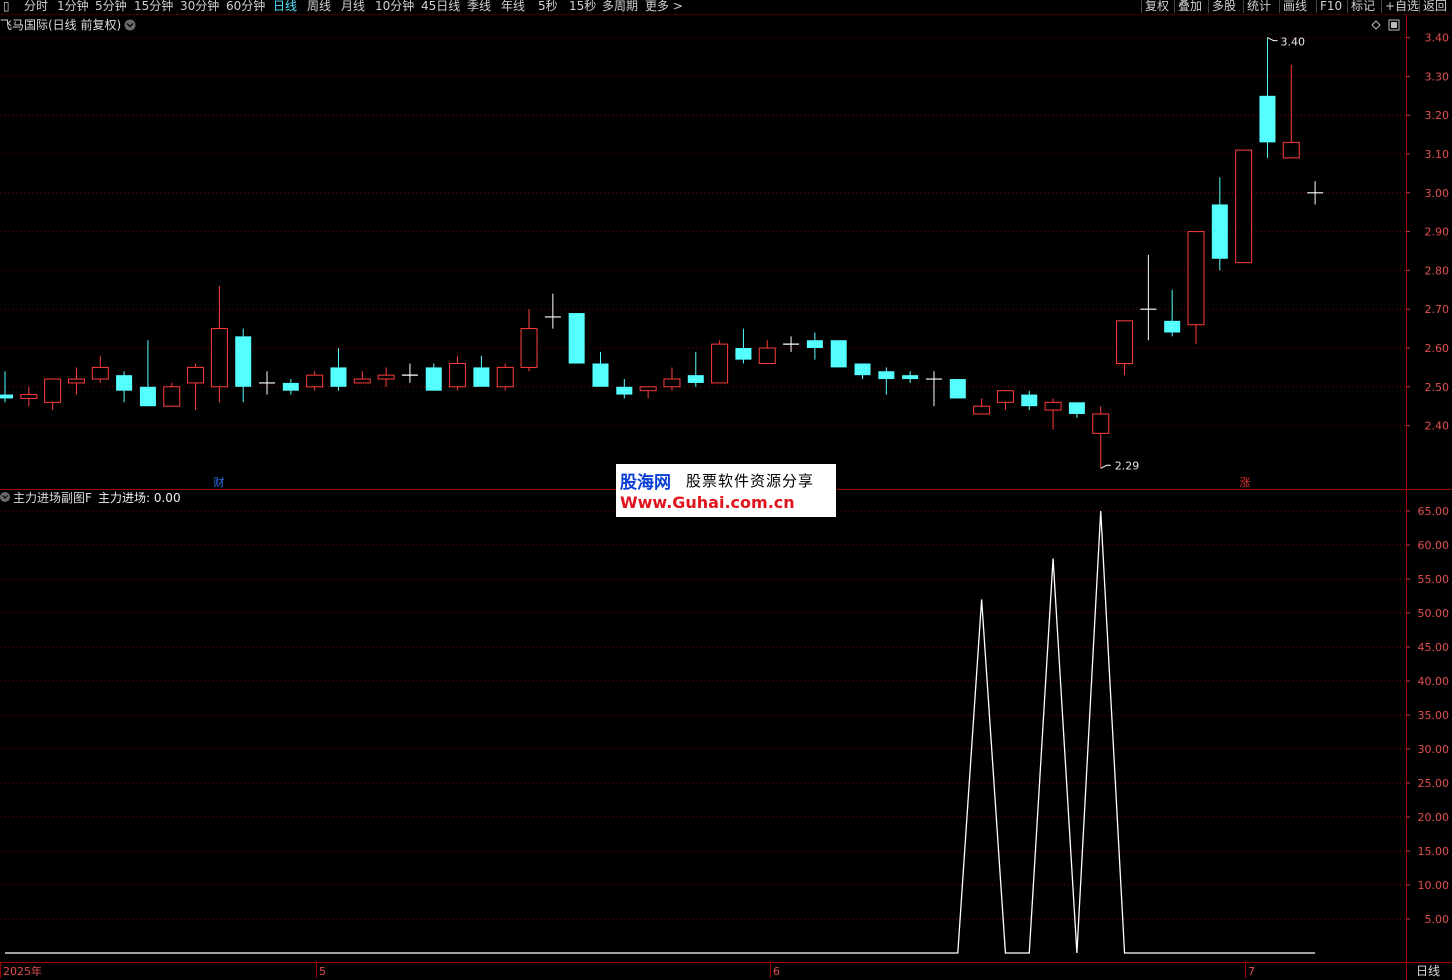  I want to click on indicator-tick-label: 65.00, so click(1434, 511).